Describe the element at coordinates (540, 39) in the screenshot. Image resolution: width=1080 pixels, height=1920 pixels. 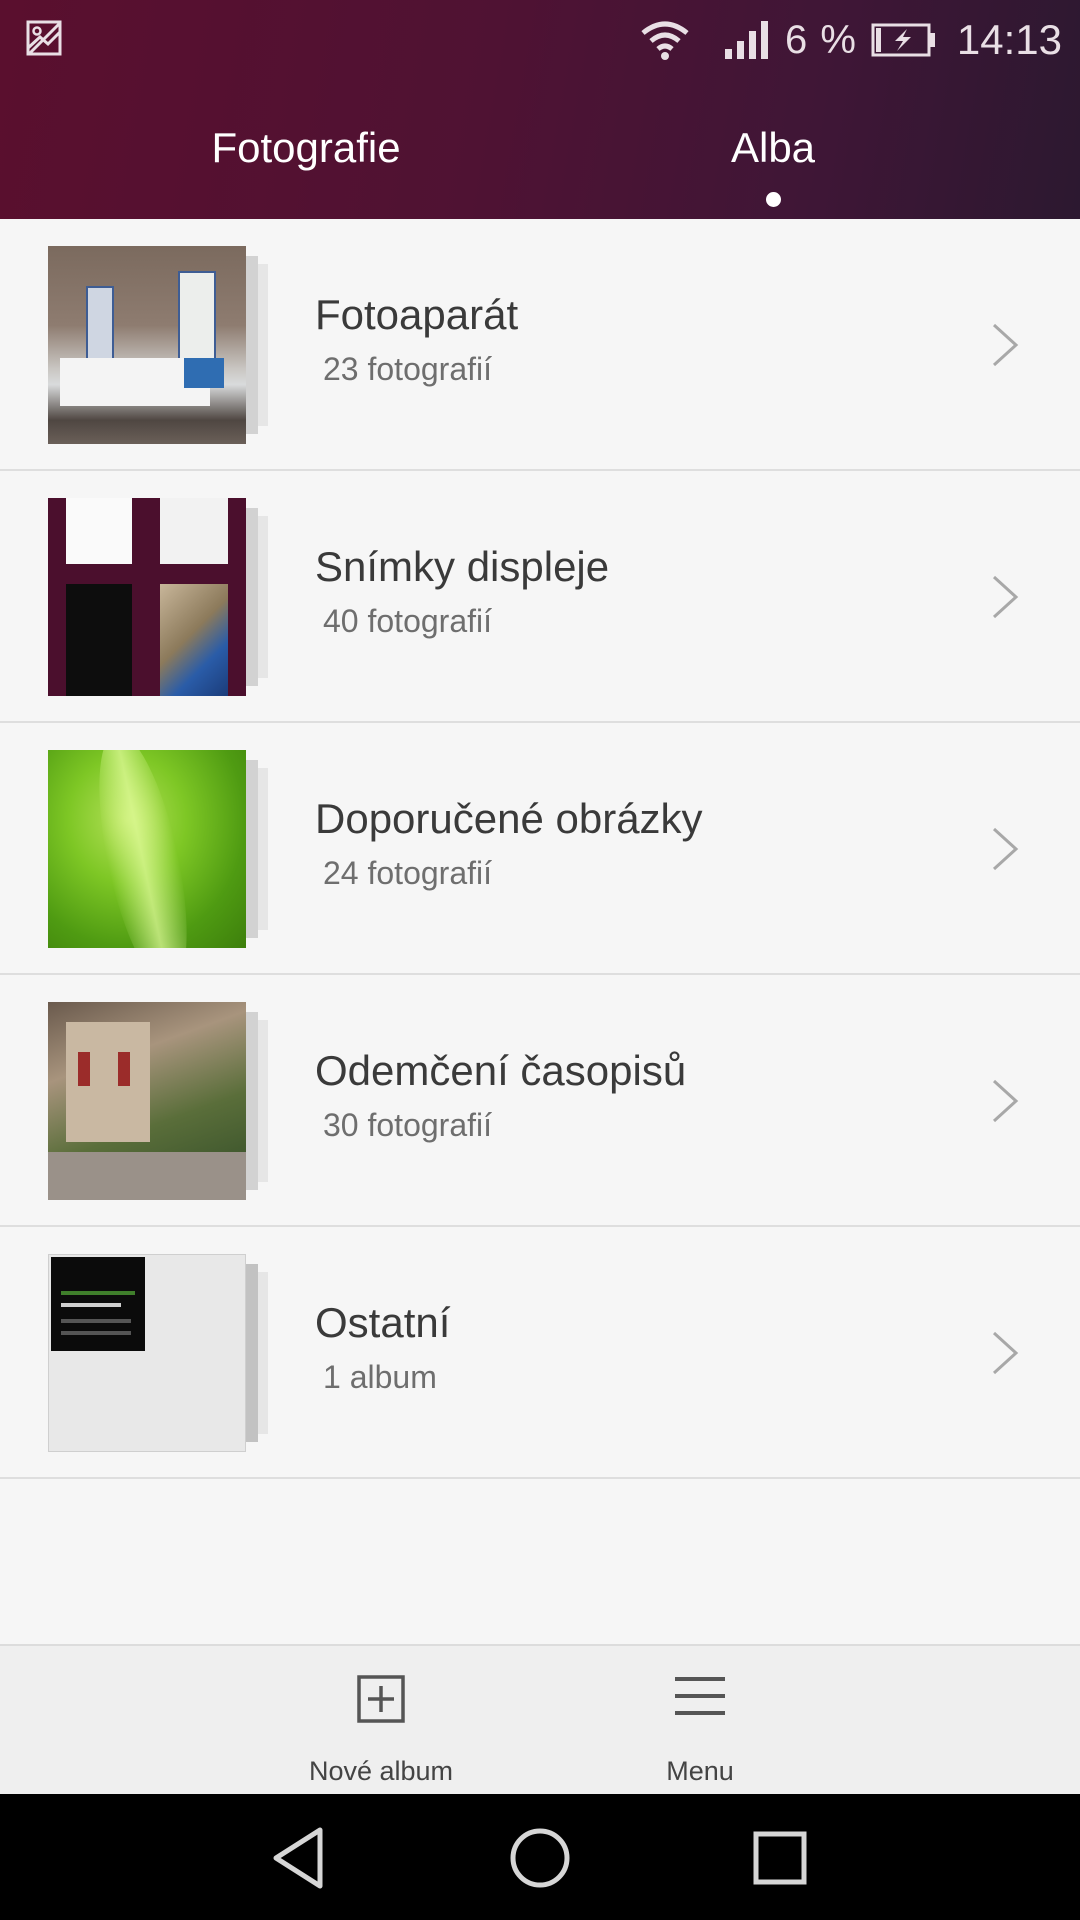
I see `status-bar: 6 % 14:13` at that location.